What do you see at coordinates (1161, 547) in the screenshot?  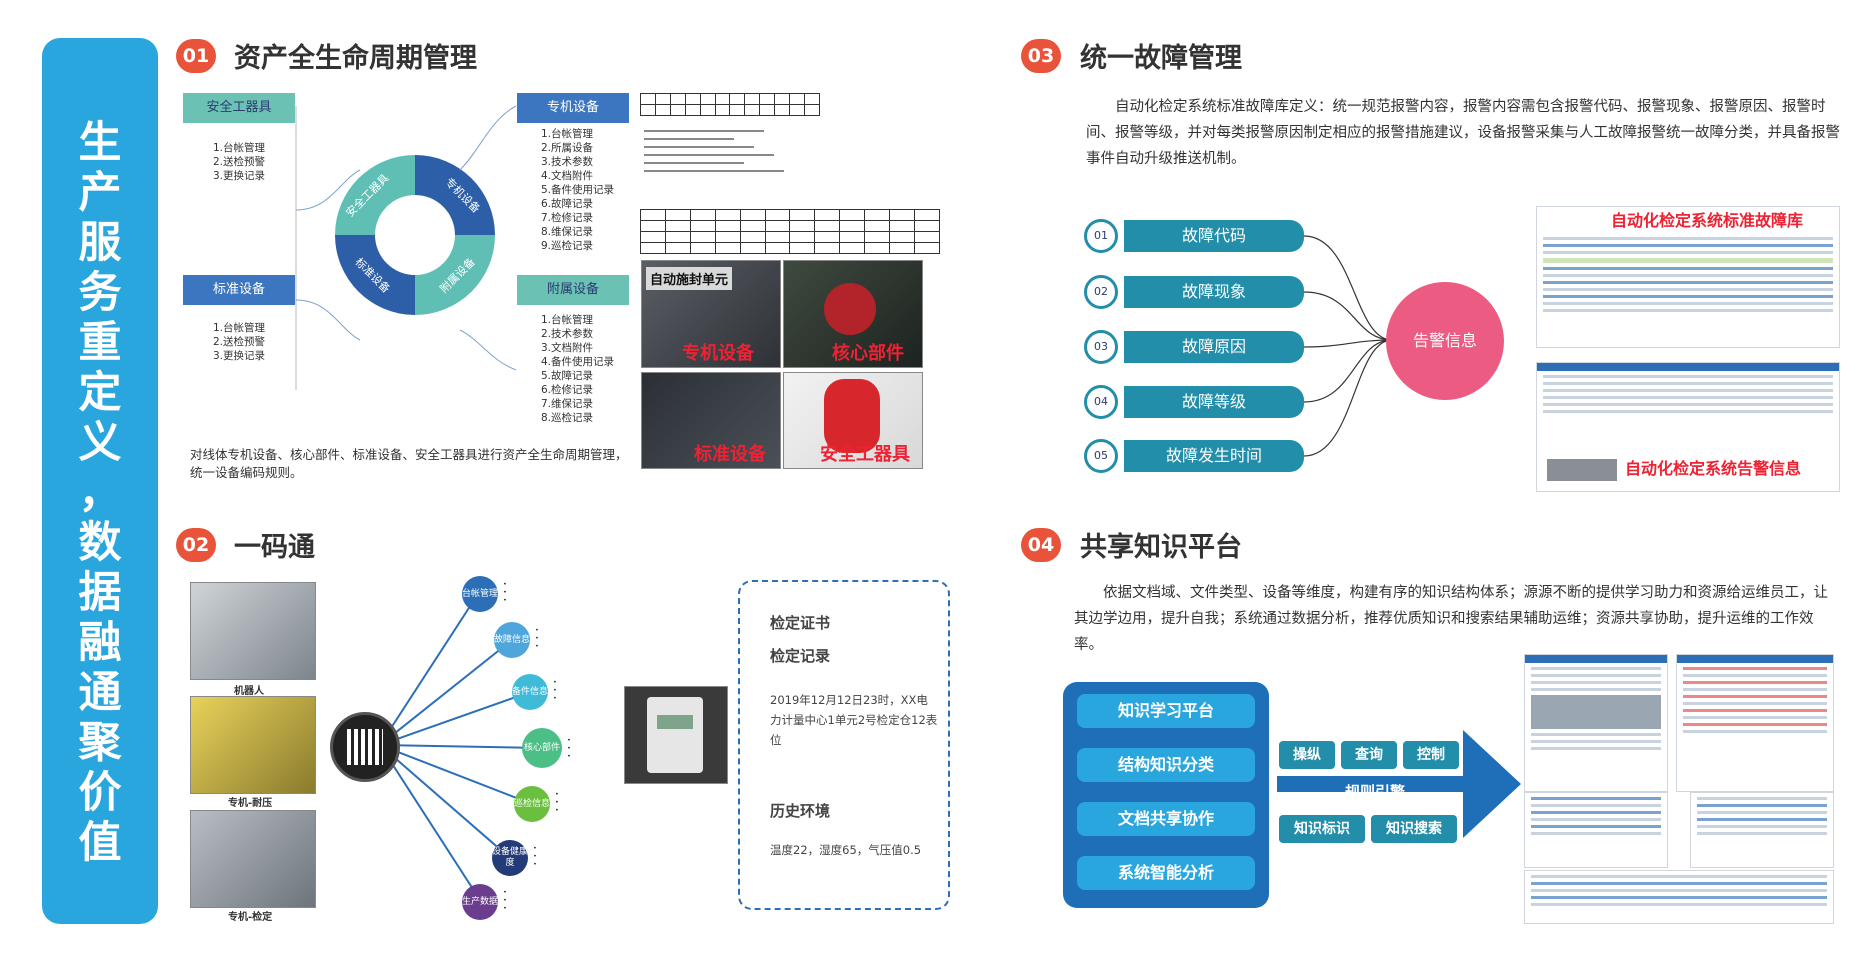 I see `section-4-title: 共享知识平台` at bounding box center [1161, 547].